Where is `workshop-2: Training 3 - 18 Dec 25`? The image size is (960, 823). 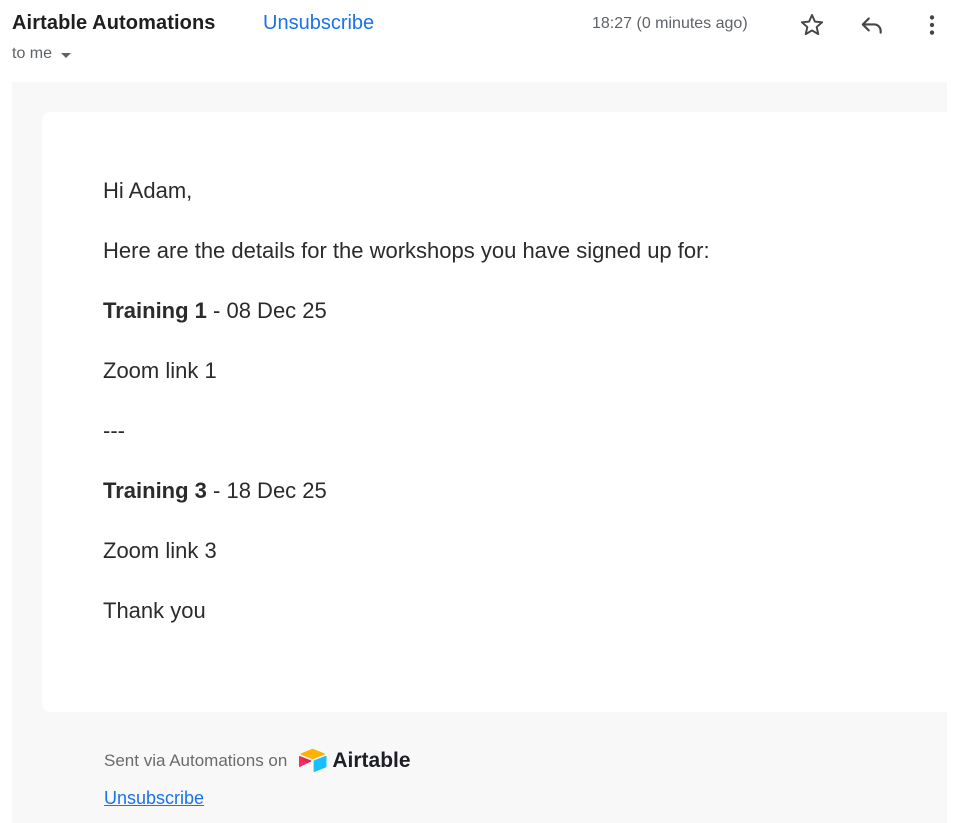 workshop-2: Training 3 - 18 Dec 25 is located at coordinates (215, 491).